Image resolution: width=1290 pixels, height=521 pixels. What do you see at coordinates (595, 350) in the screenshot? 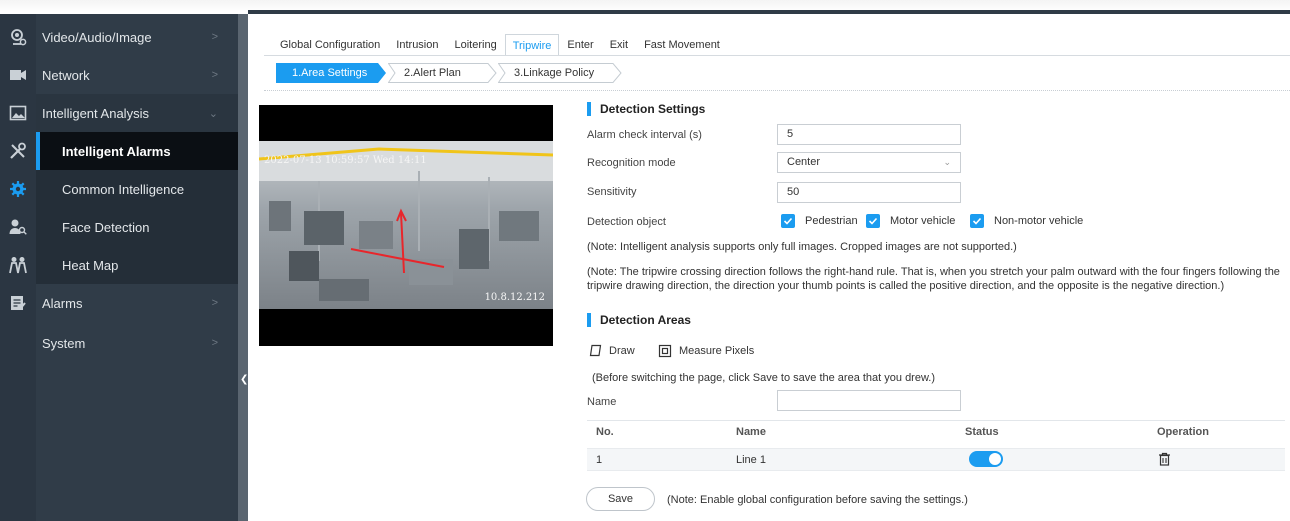
I see `draw-icon` at bounding box center [595, 350].